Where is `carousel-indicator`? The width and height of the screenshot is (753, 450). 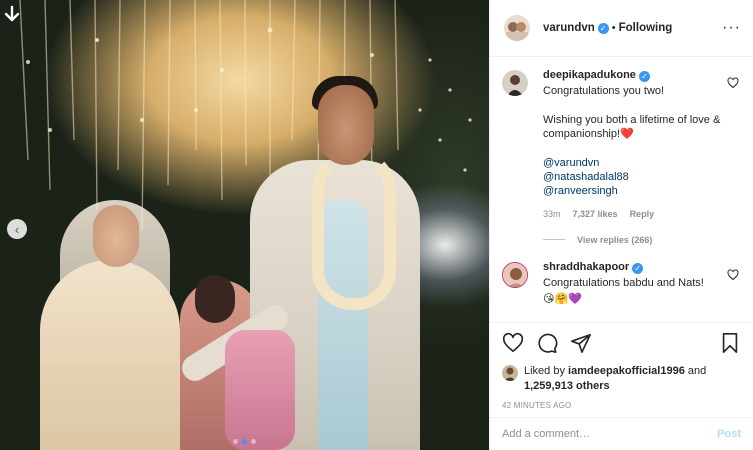 carousel-indicator is located at coordinates (244, 441).